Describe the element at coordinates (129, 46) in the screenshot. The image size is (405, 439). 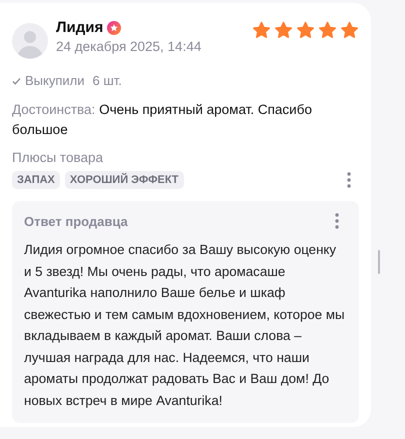
I see `review-date: 24 декабря 2025, 14:44` at that location.